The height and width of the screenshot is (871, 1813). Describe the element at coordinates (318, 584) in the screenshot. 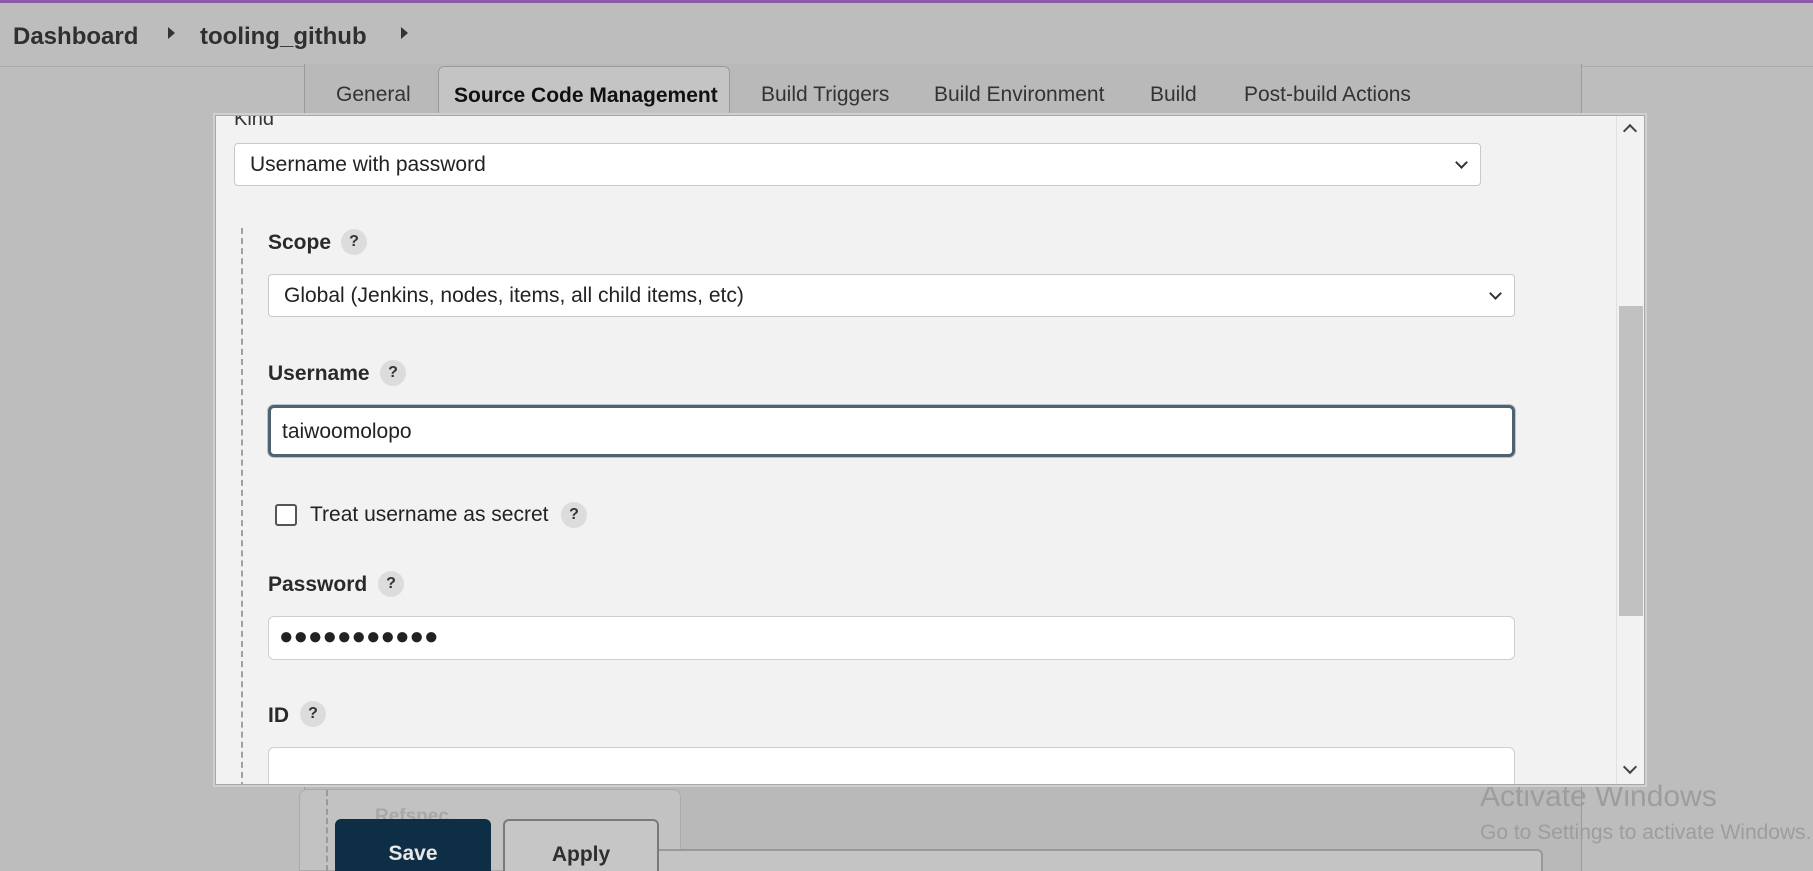

I see `password-label: Password` at that location.